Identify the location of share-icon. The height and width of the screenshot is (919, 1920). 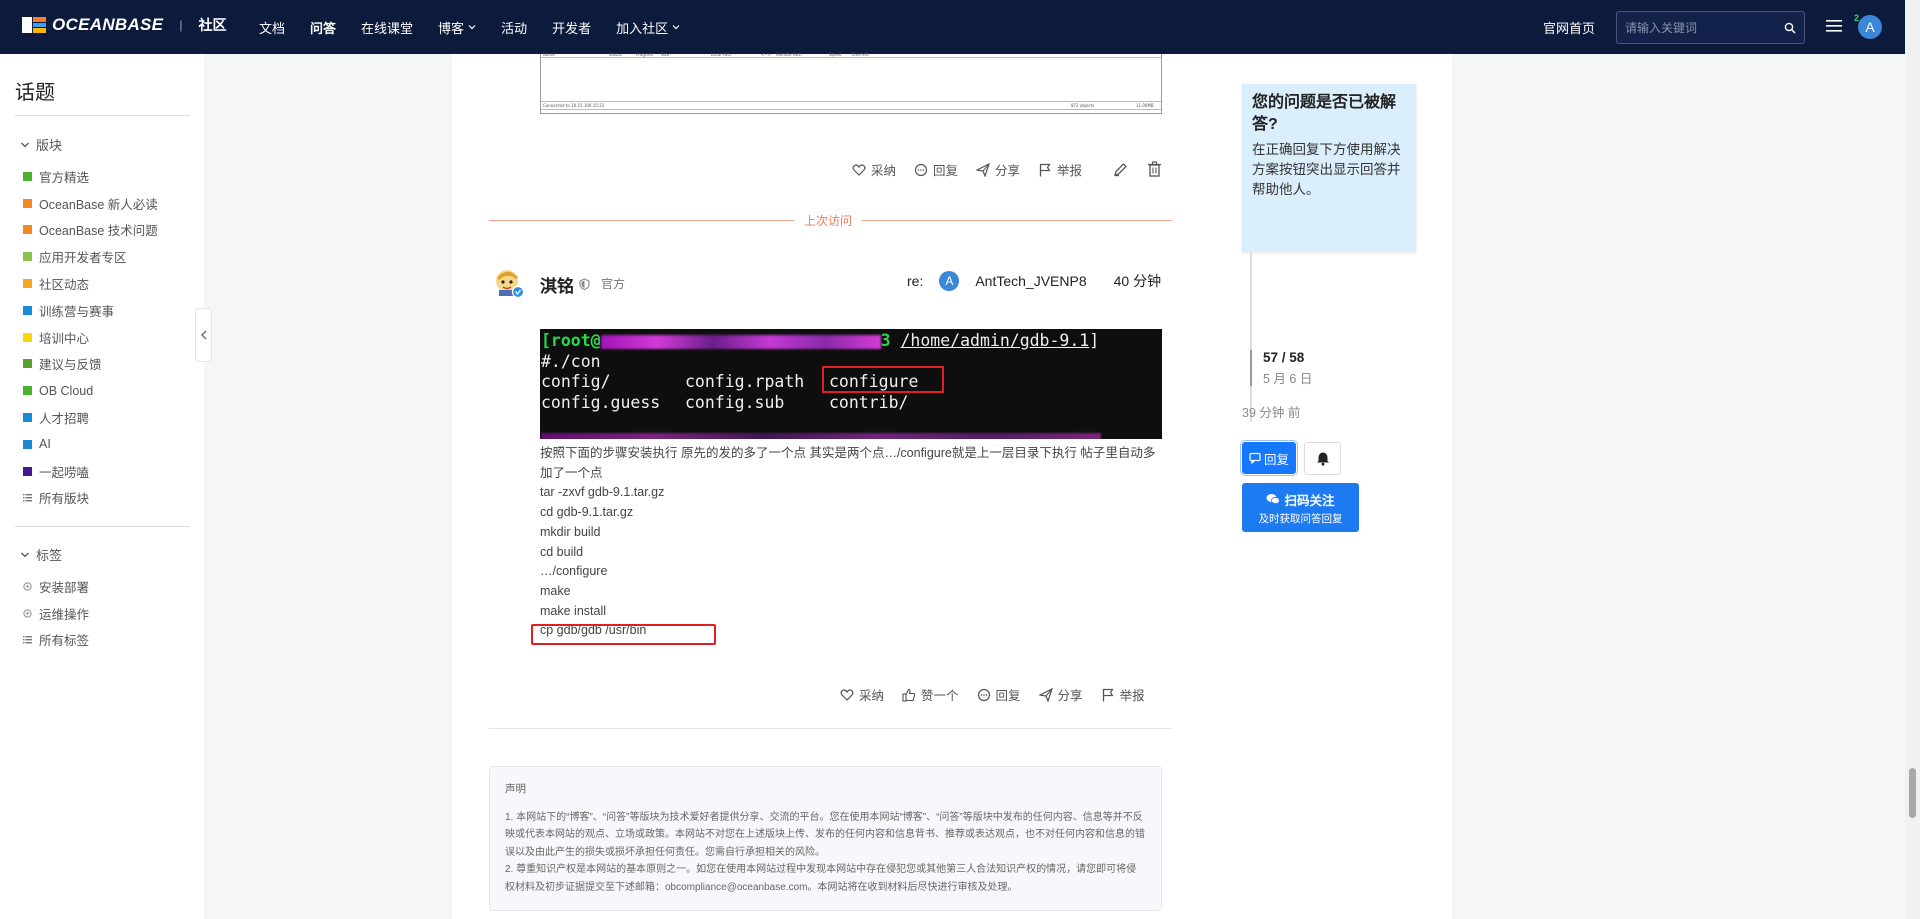
(983, 169).